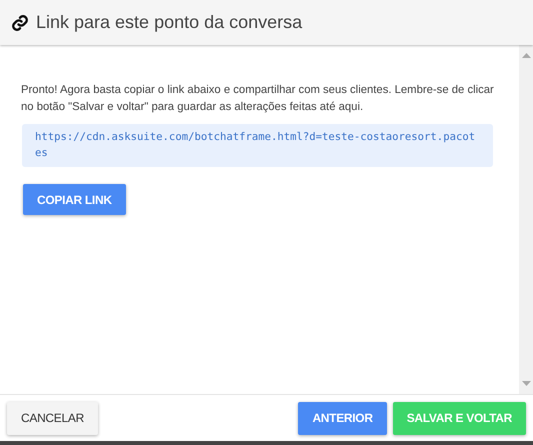 The height and width of the screenshot is (445, 533). I want to click on scrollbar, so click(526, 219).